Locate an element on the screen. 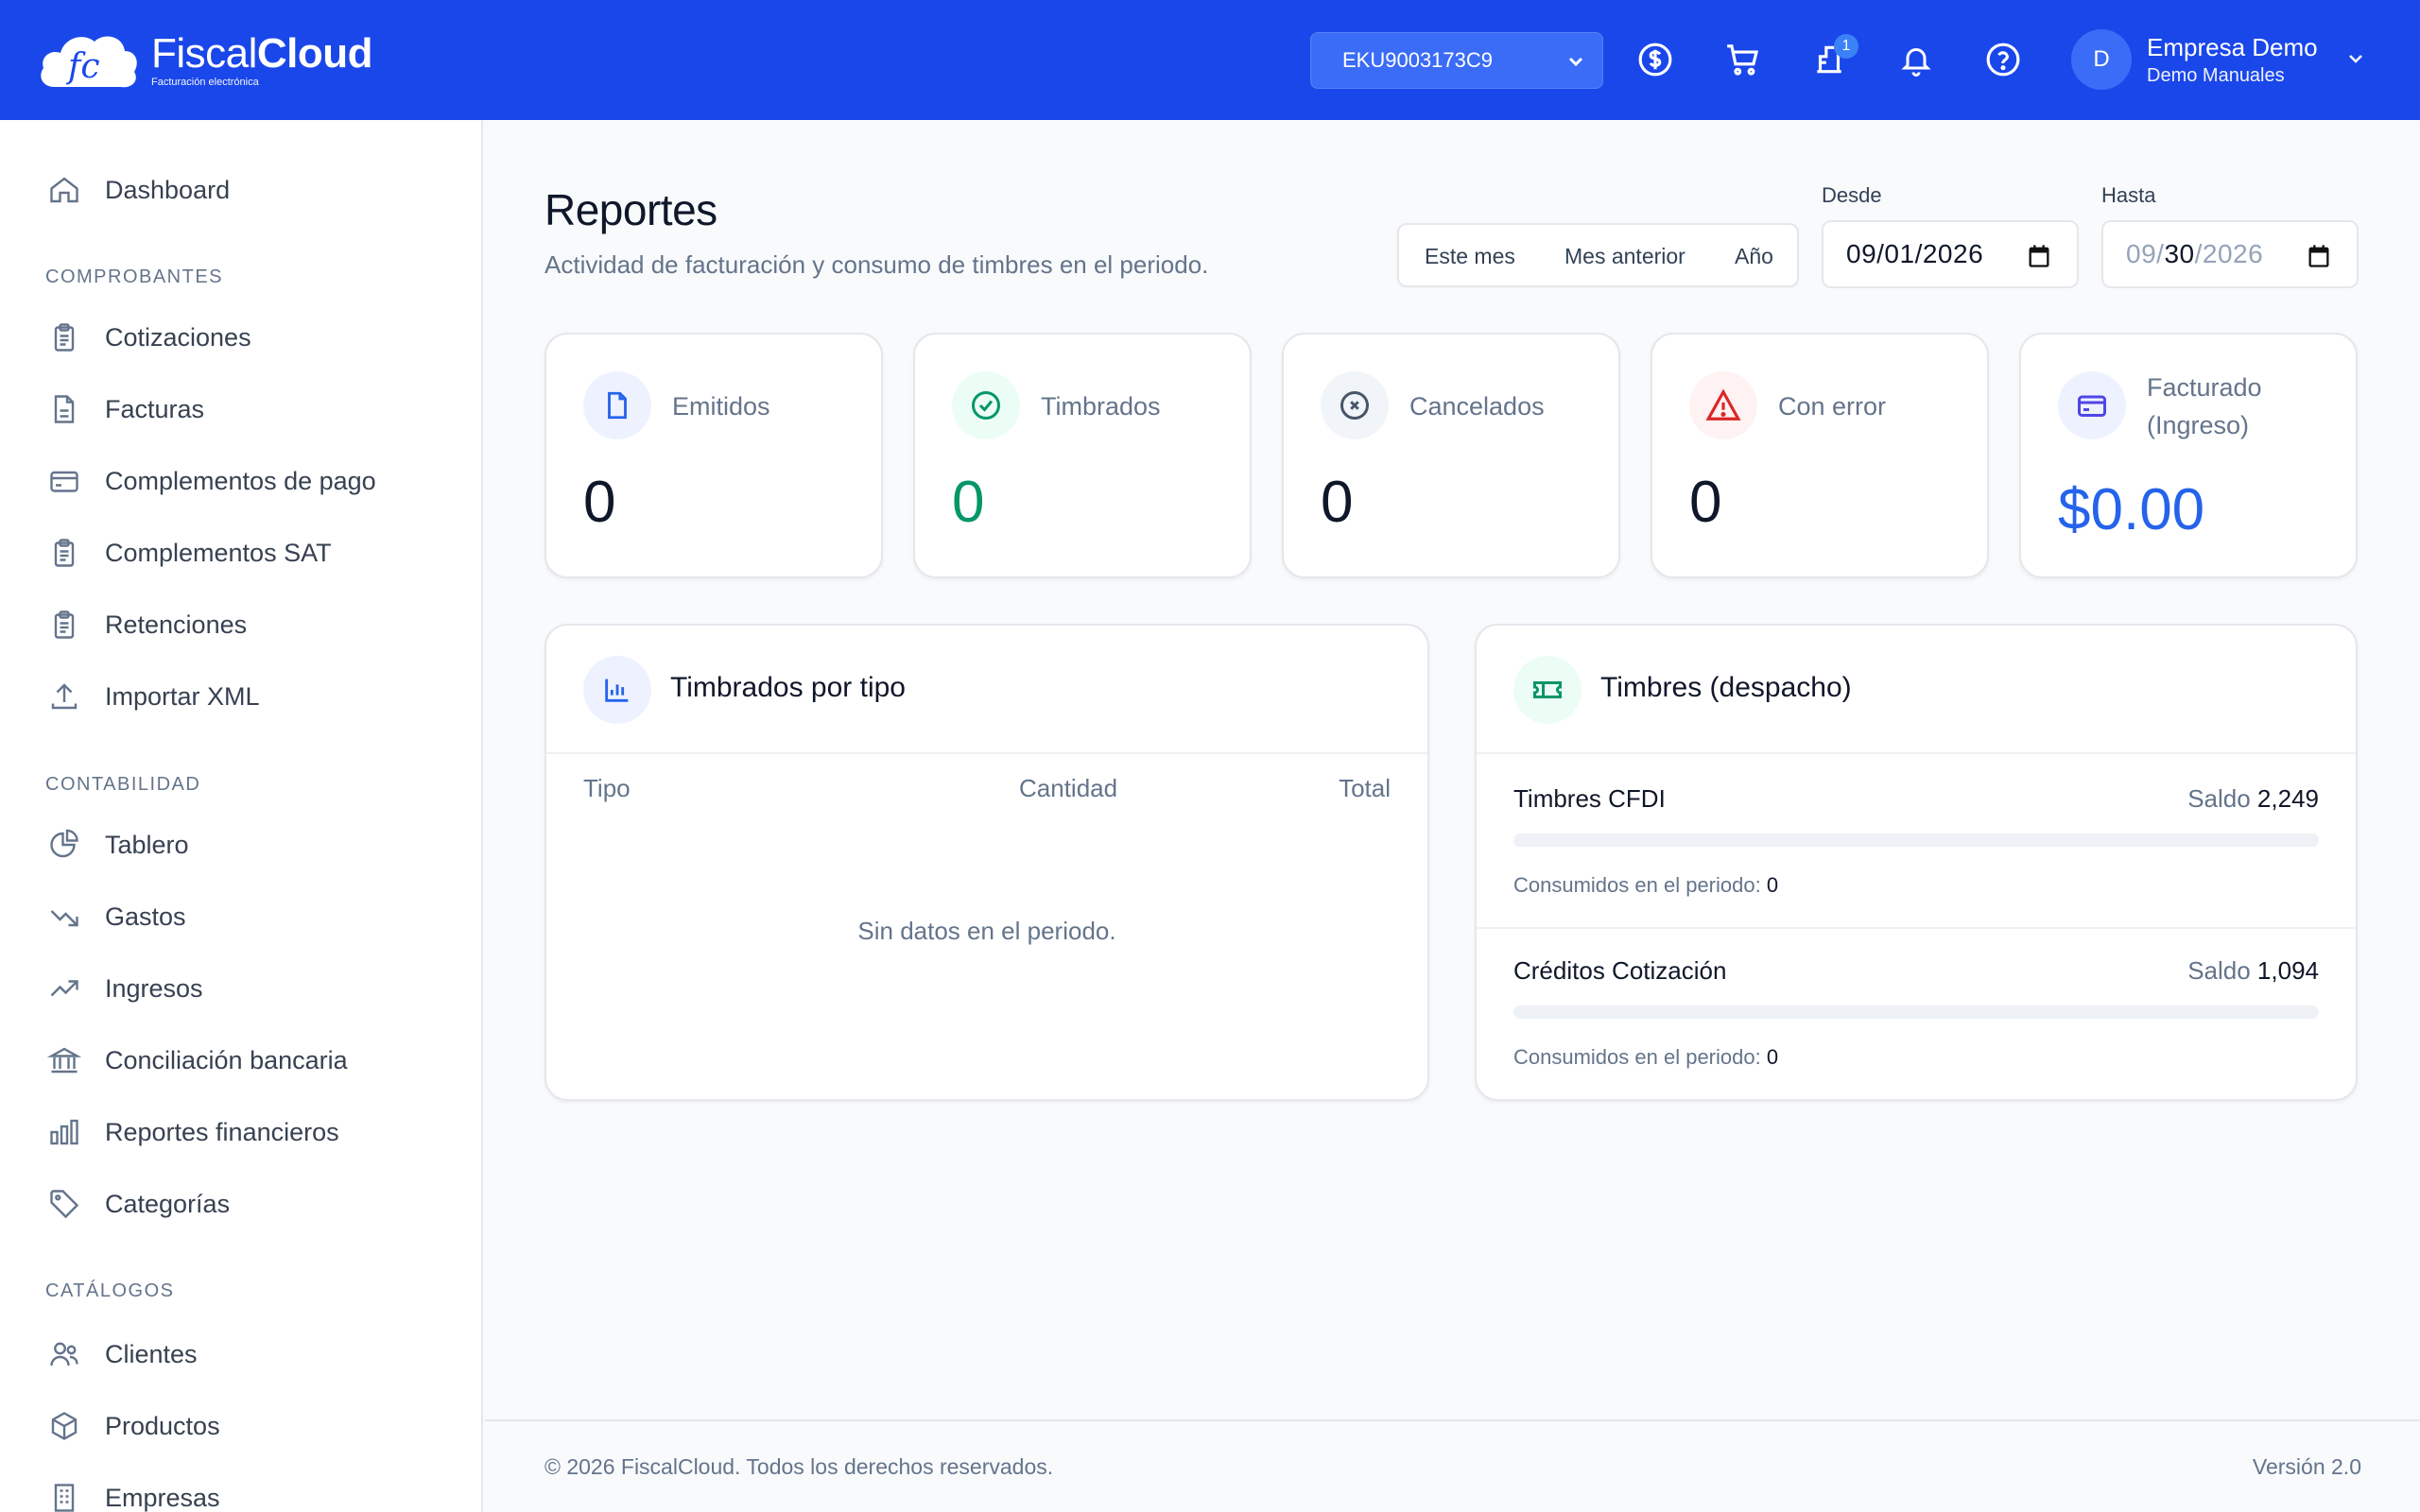 This screenshot has width=2420, height=1512. user-menu: D Empresa Demo Demo Manuales is located at coordinates (2194, 59).